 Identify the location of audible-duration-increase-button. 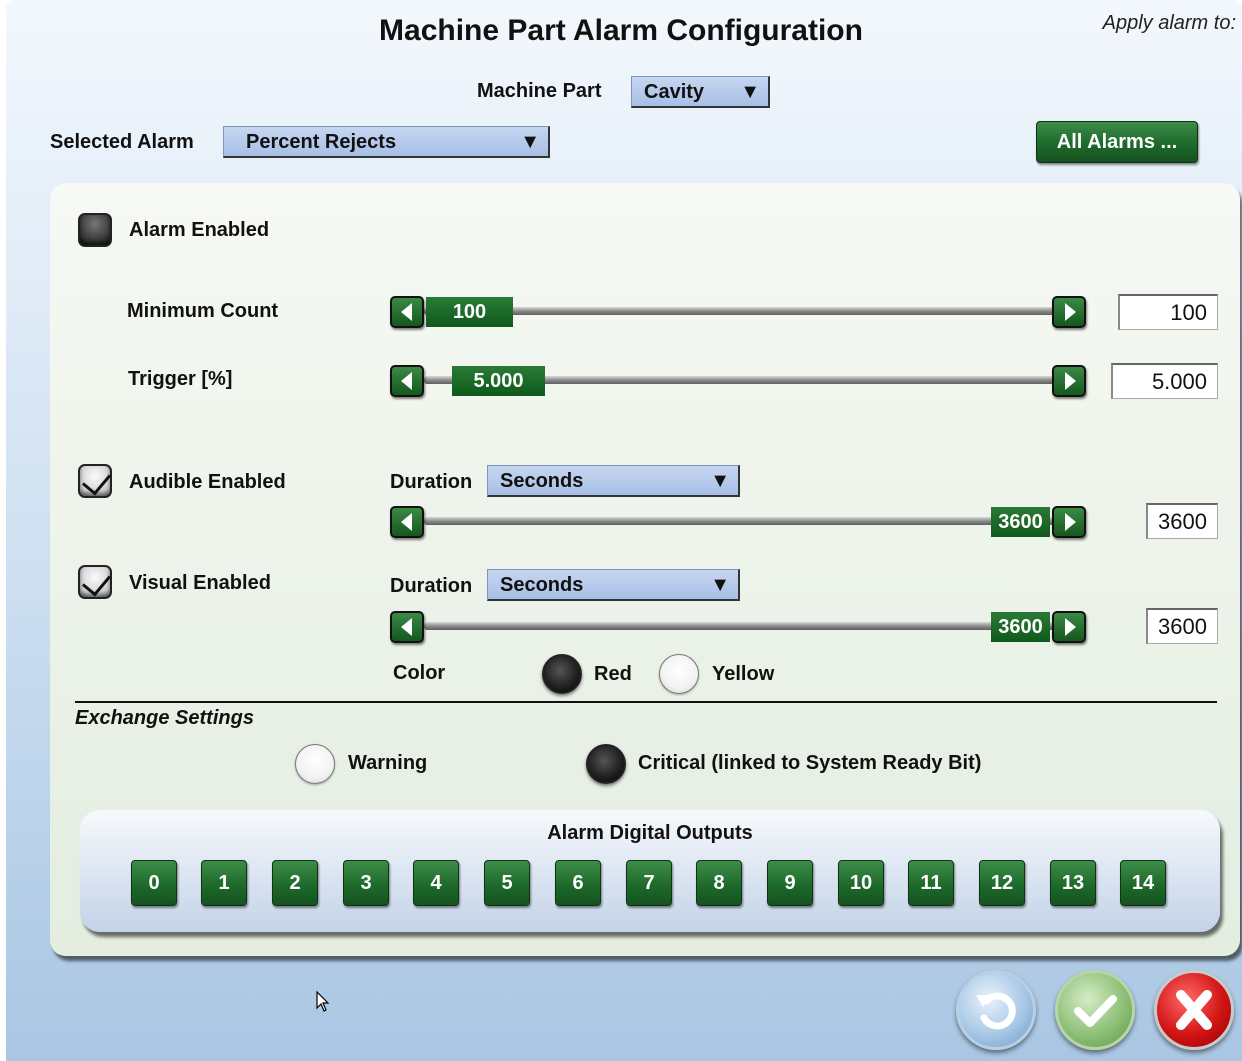
(1069, 522).